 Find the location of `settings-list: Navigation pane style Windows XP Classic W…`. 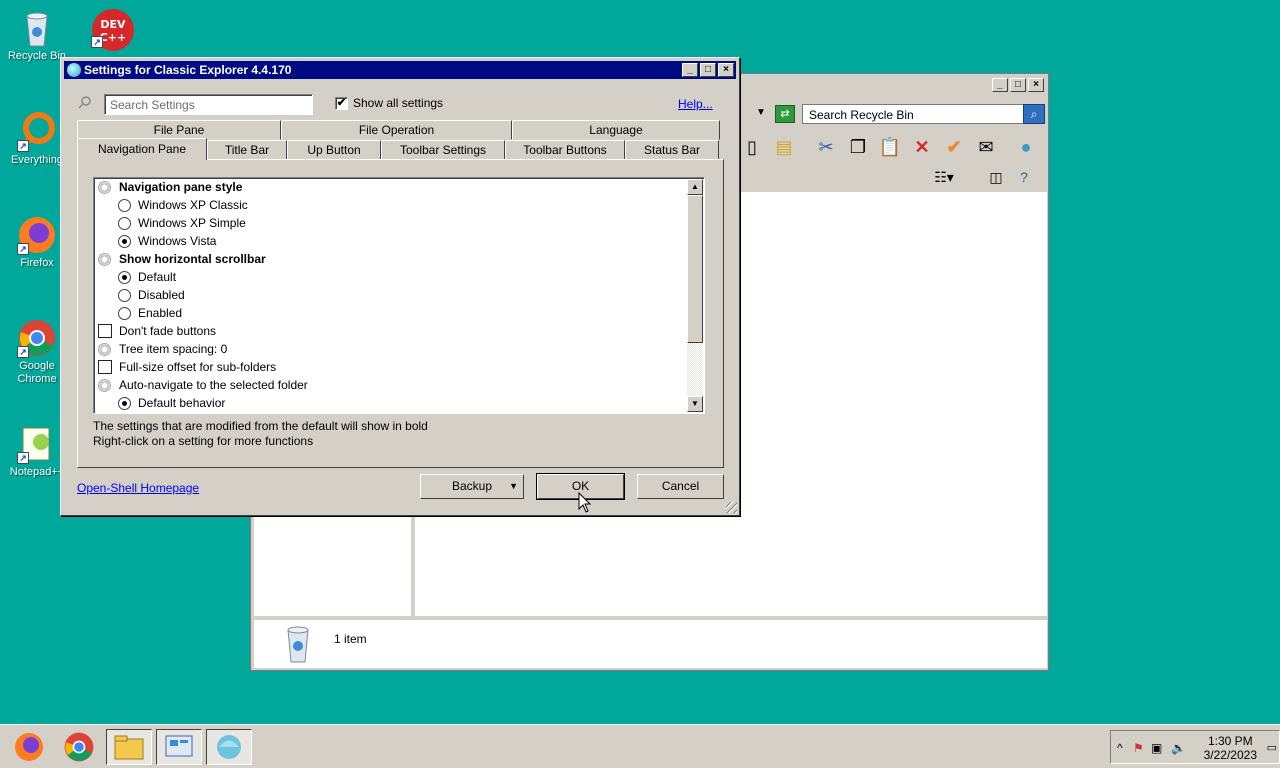

settings-list: Navigation pane style Windows XP Classic W… is located at coordinates (399, 295).